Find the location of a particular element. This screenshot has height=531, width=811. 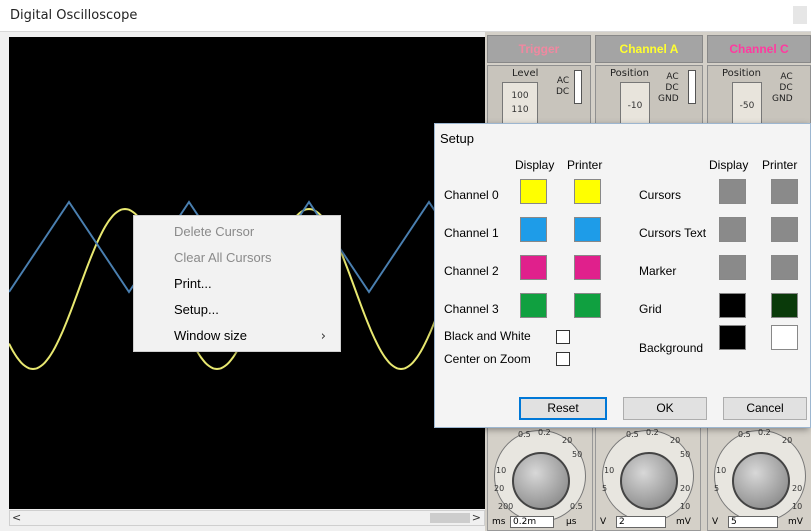

cursors-printer-swatch is located at coordinates (784, 191).